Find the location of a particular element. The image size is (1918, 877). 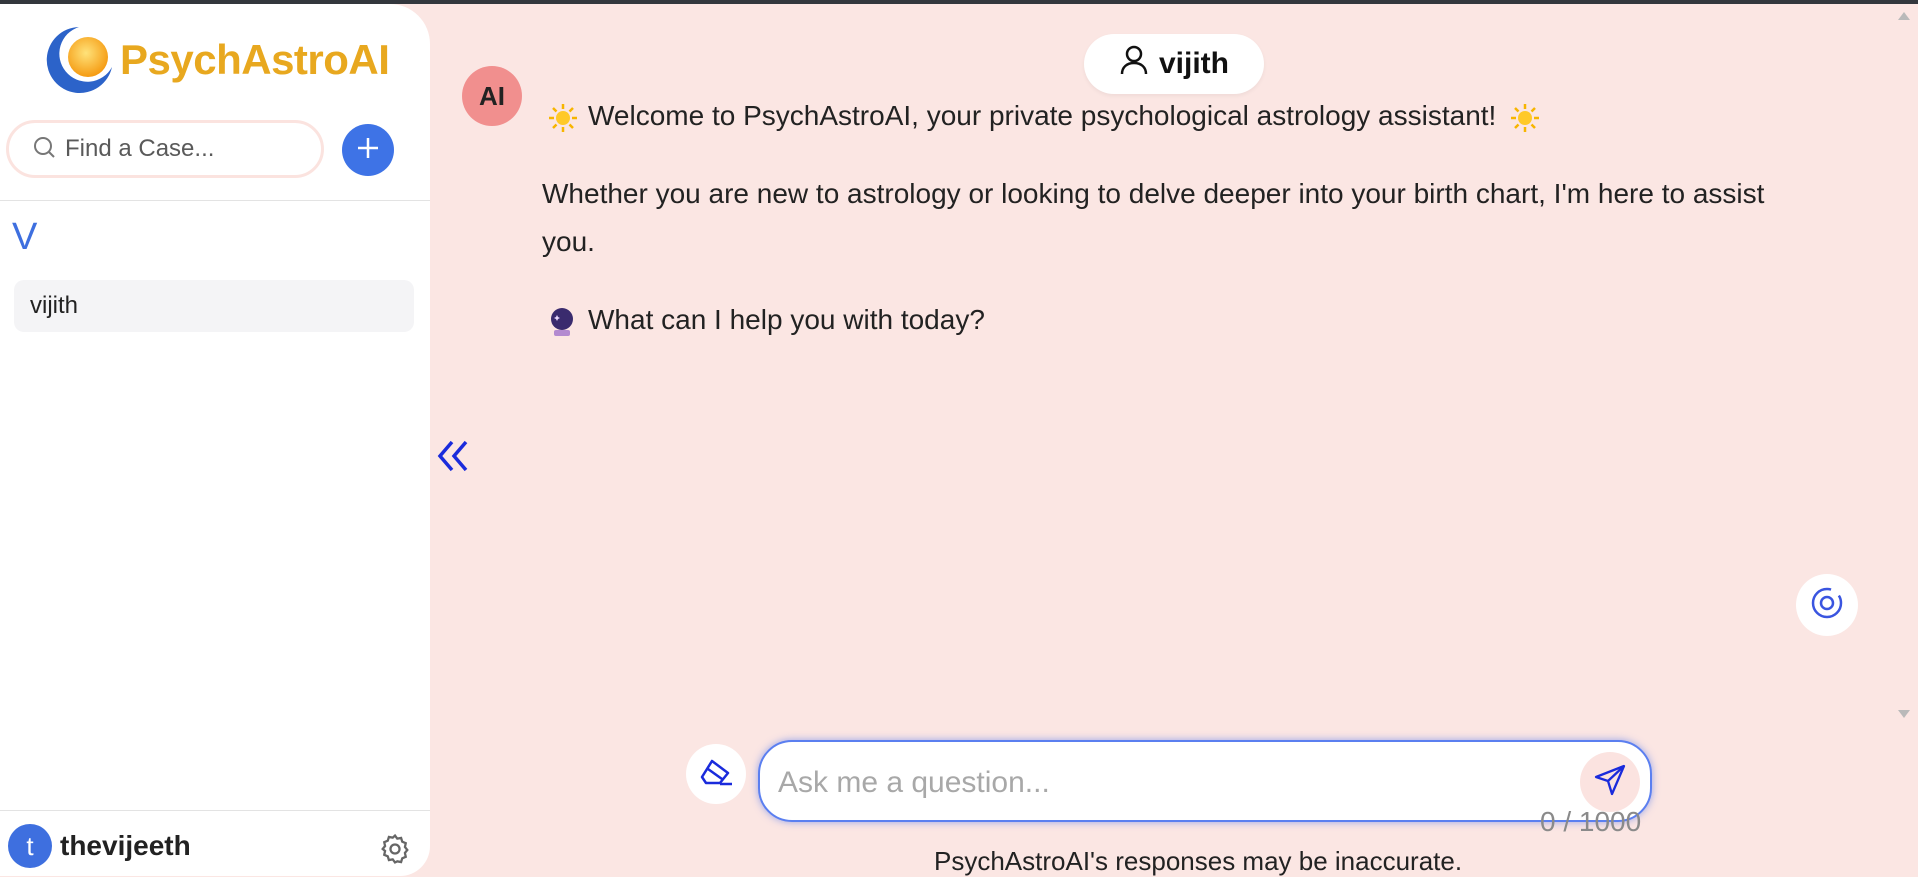

case-item-label: vijith is located at coordinates (54, 305).